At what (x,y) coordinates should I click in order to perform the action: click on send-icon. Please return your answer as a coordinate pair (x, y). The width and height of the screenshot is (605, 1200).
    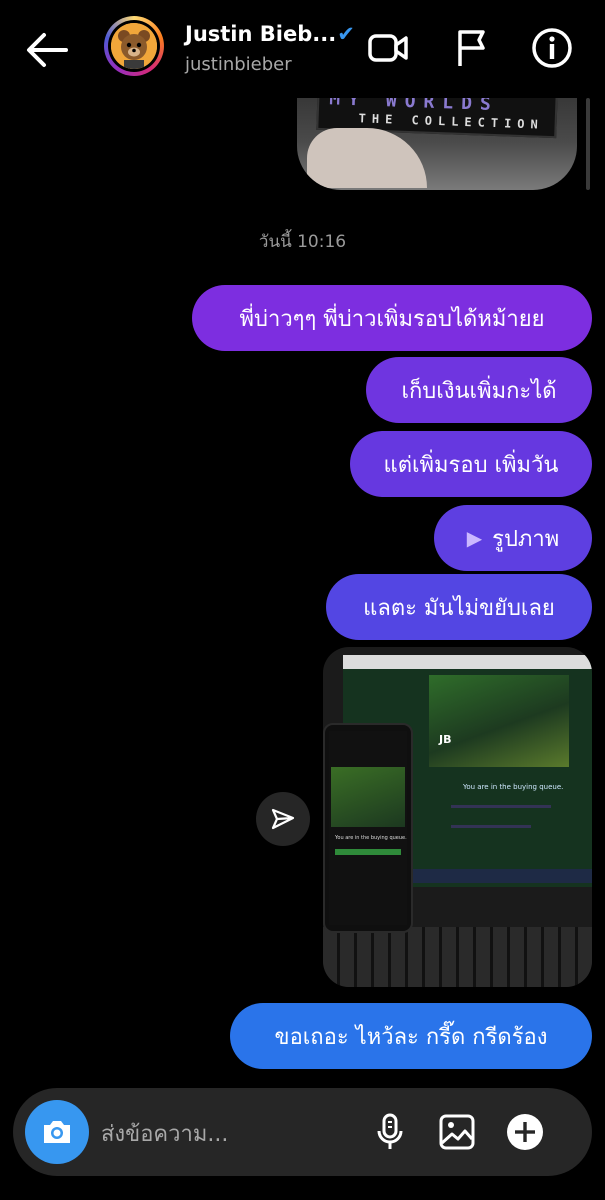
    Looking at the image, I should click on (283, 819).